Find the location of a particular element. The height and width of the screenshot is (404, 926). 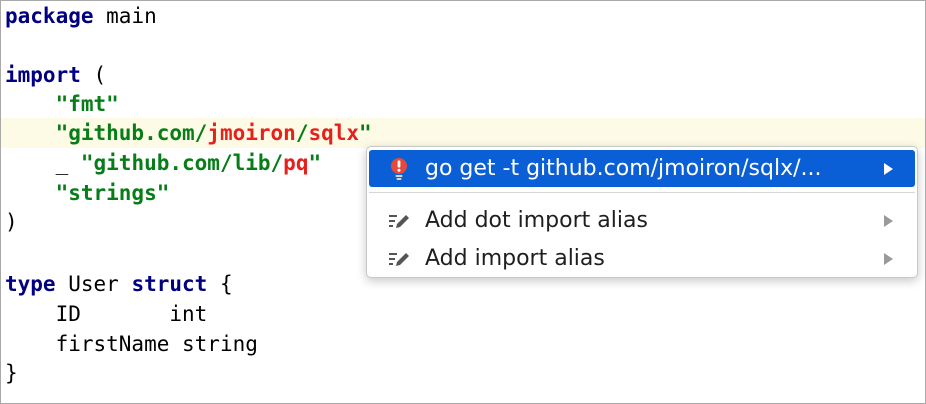

menu-item-add-dot-import-alias: Add dot import alias is located at coordinates (642, 220).